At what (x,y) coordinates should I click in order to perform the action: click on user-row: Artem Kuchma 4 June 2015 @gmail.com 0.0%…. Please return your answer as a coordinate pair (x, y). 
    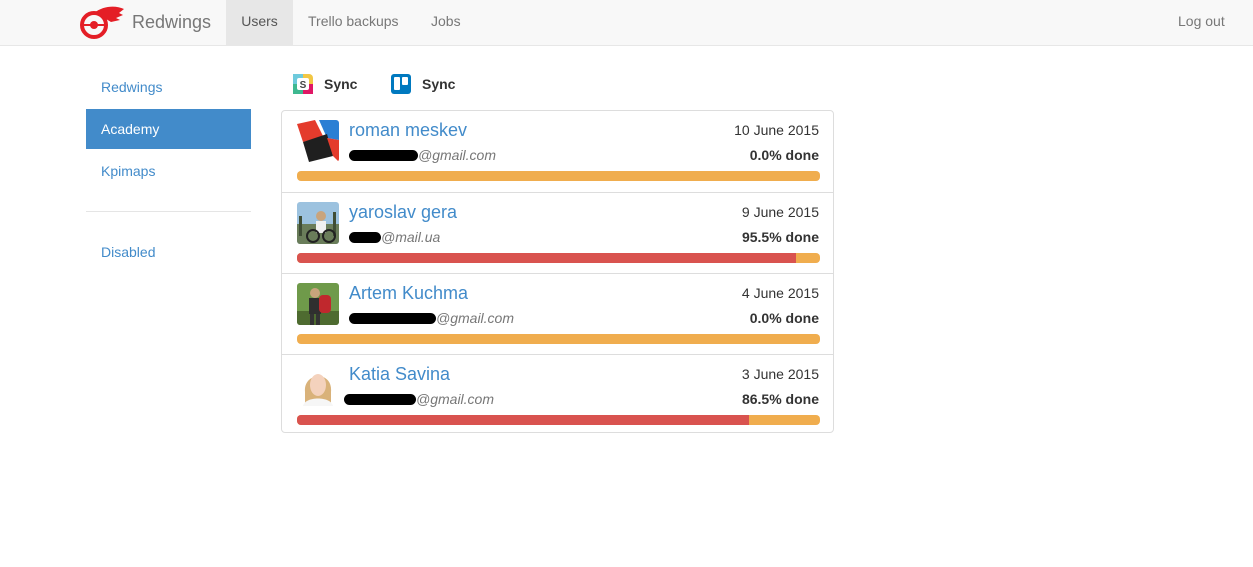
    Looking at the image, I should click on (557, 314).